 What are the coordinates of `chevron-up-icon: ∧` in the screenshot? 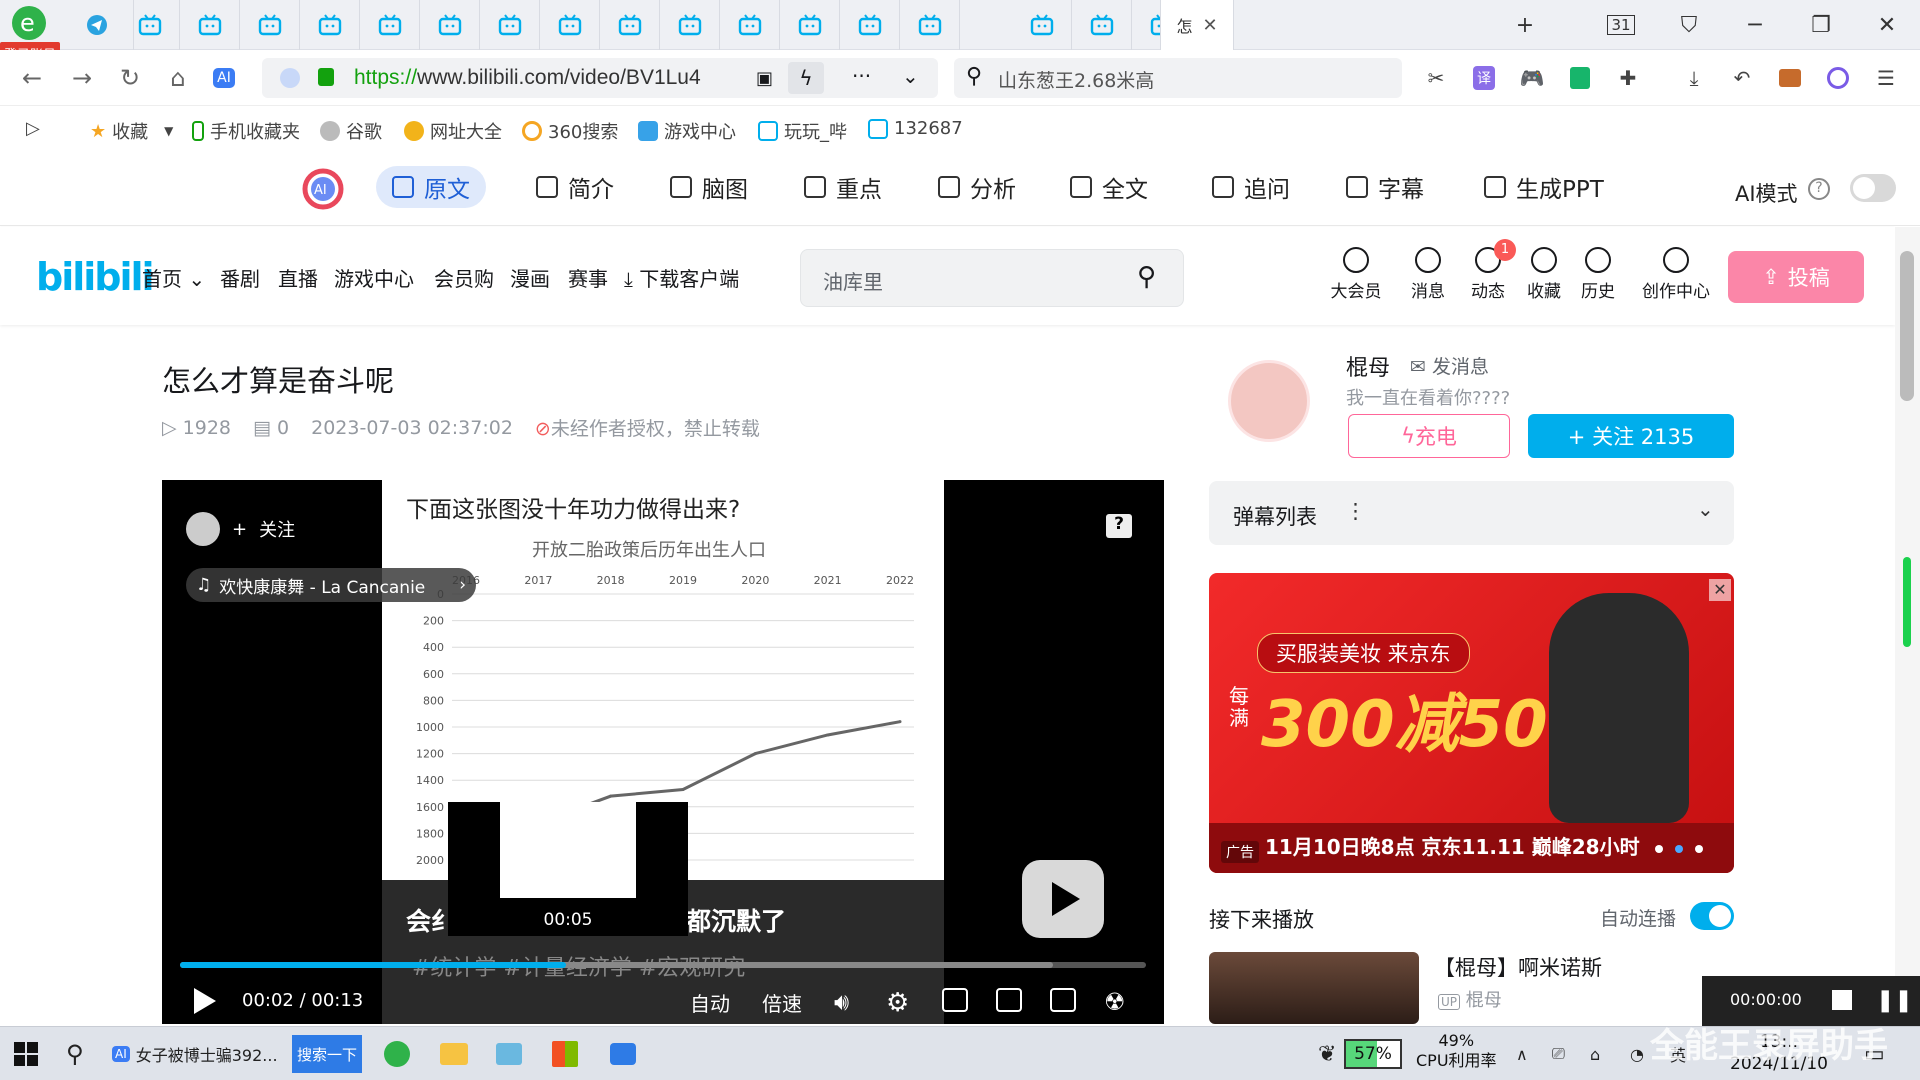 It's located at (1522, 1054).